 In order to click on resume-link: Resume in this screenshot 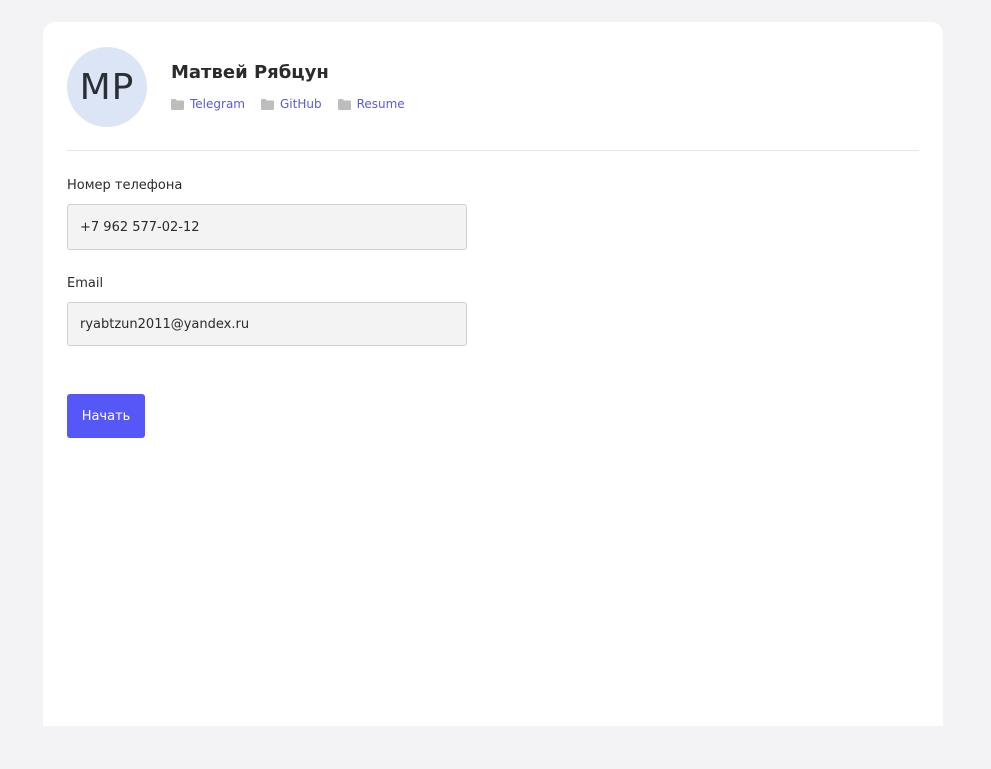, I will do `click(371, 104)`.